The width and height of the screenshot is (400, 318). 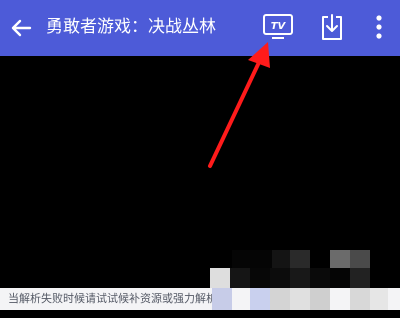 I want to click on download-button, so click(x=332, y=27).